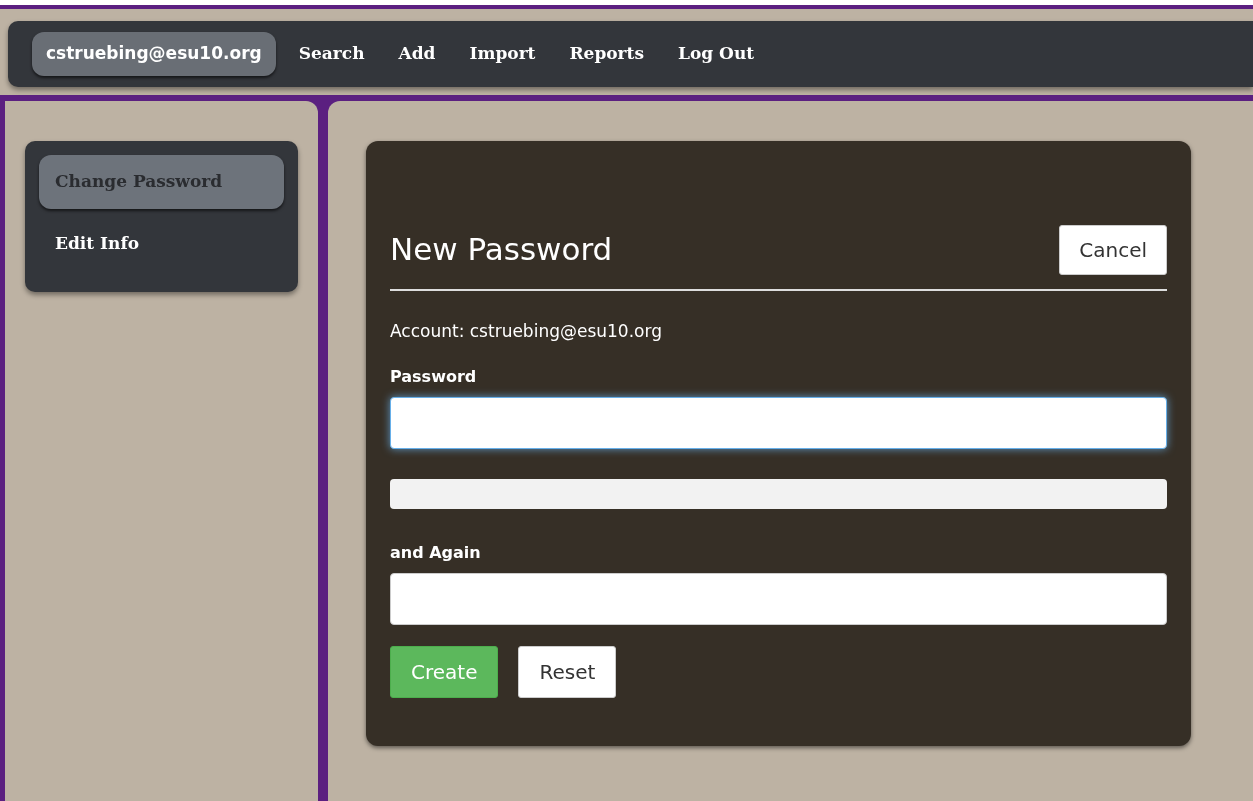  I want to click on form-title: New Password, so click(501, 250).